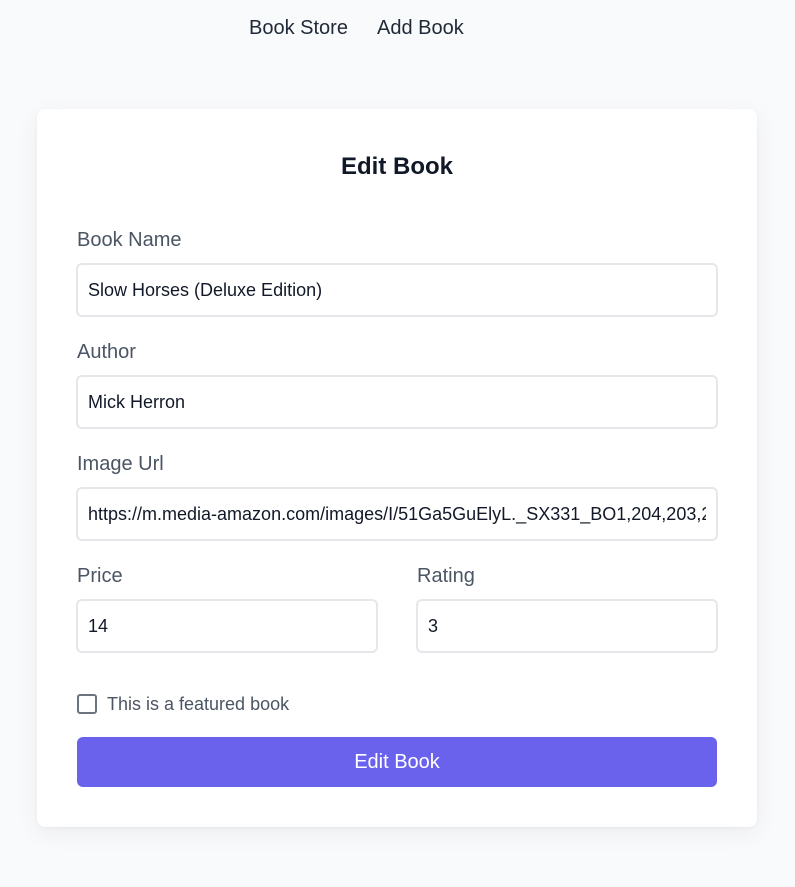 The width and height of the screenshot is (795, 887). I want to click on featured-checkbox, so click(87, 704).